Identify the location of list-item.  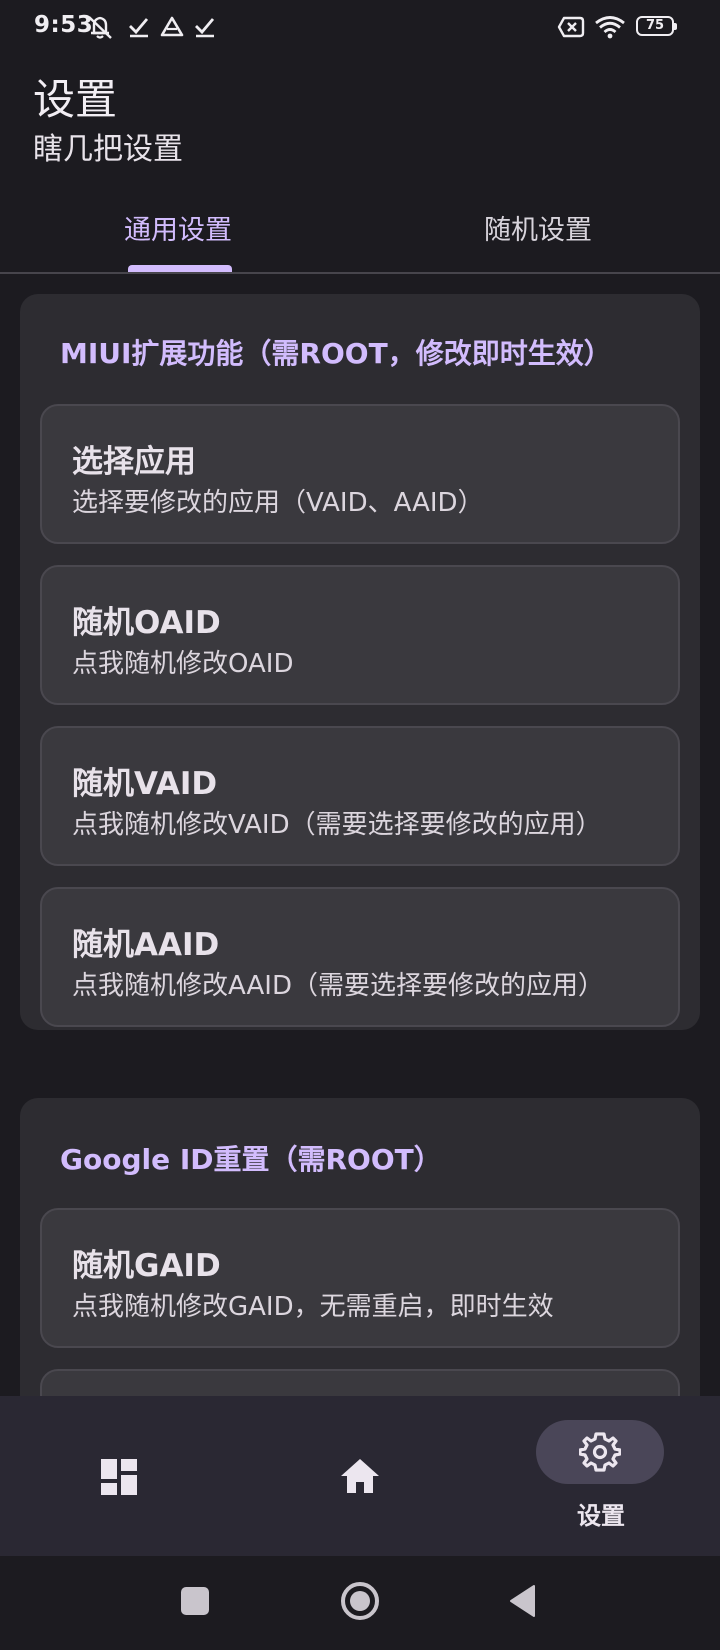
(360, 1382).